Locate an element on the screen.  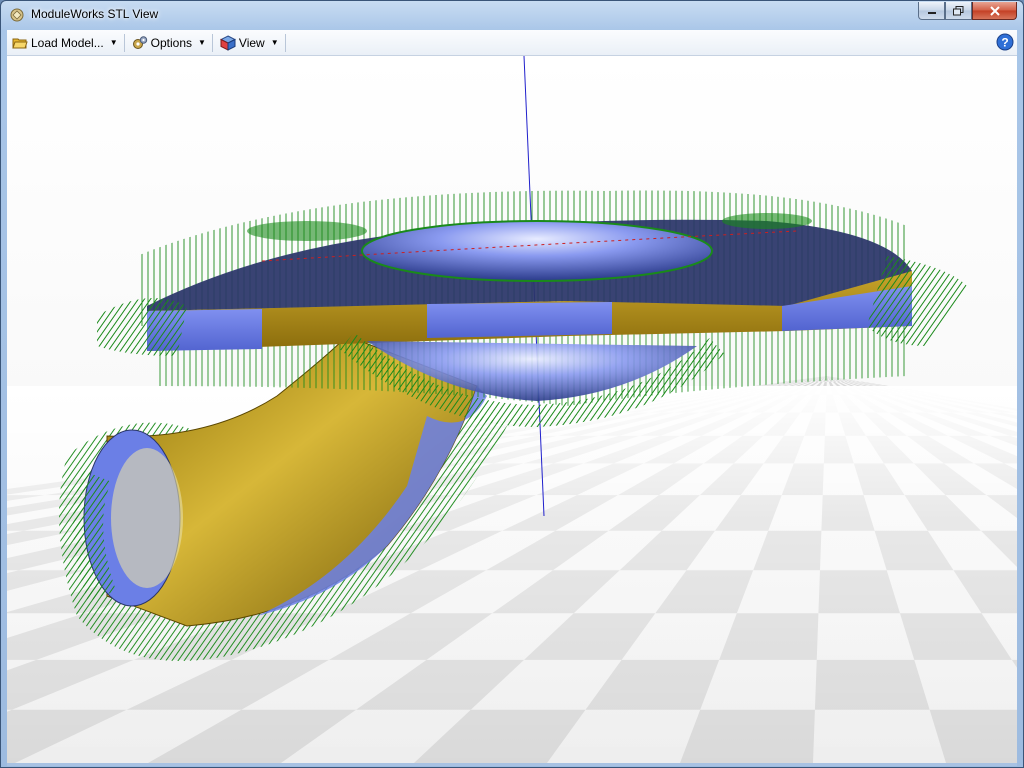
help-button: ? is located at coordinates (1005, 43).